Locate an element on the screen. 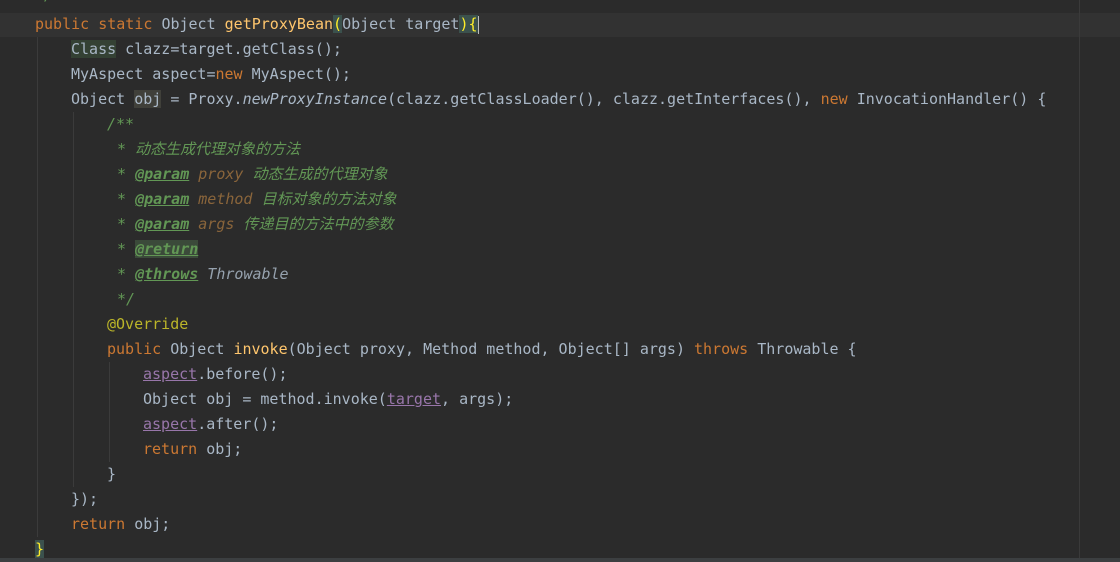  paren-match: ) is located at coordinates (464, 24).